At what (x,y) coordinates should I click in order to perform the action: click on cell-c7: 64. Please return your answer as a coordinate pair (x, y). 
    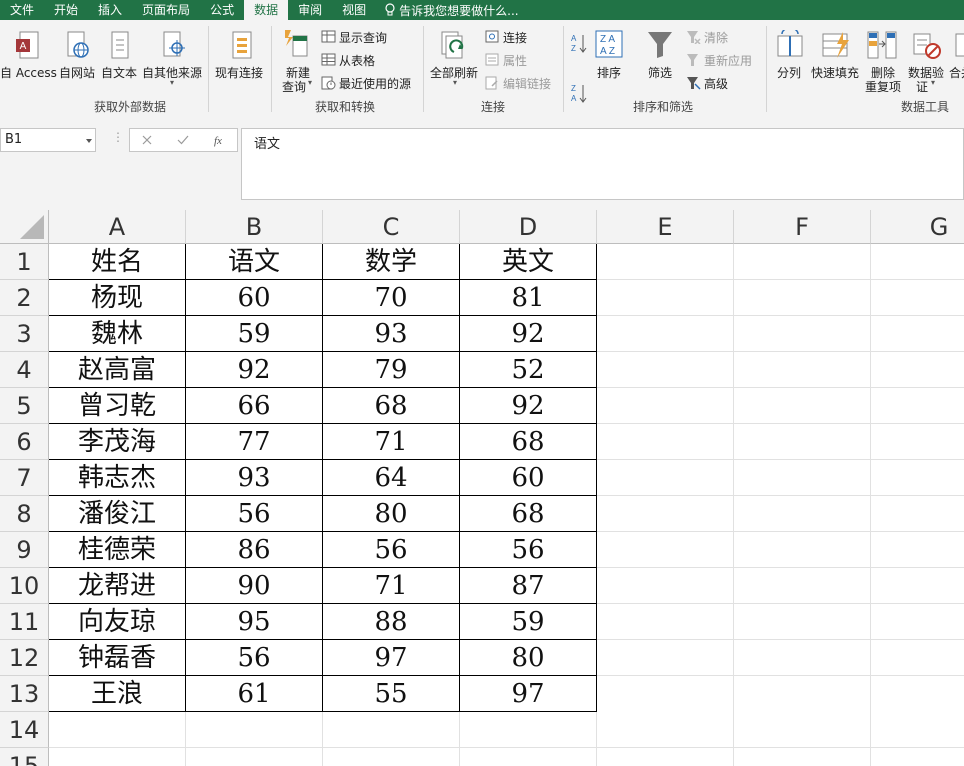
    Looking at the image, I should click on (391, 477).